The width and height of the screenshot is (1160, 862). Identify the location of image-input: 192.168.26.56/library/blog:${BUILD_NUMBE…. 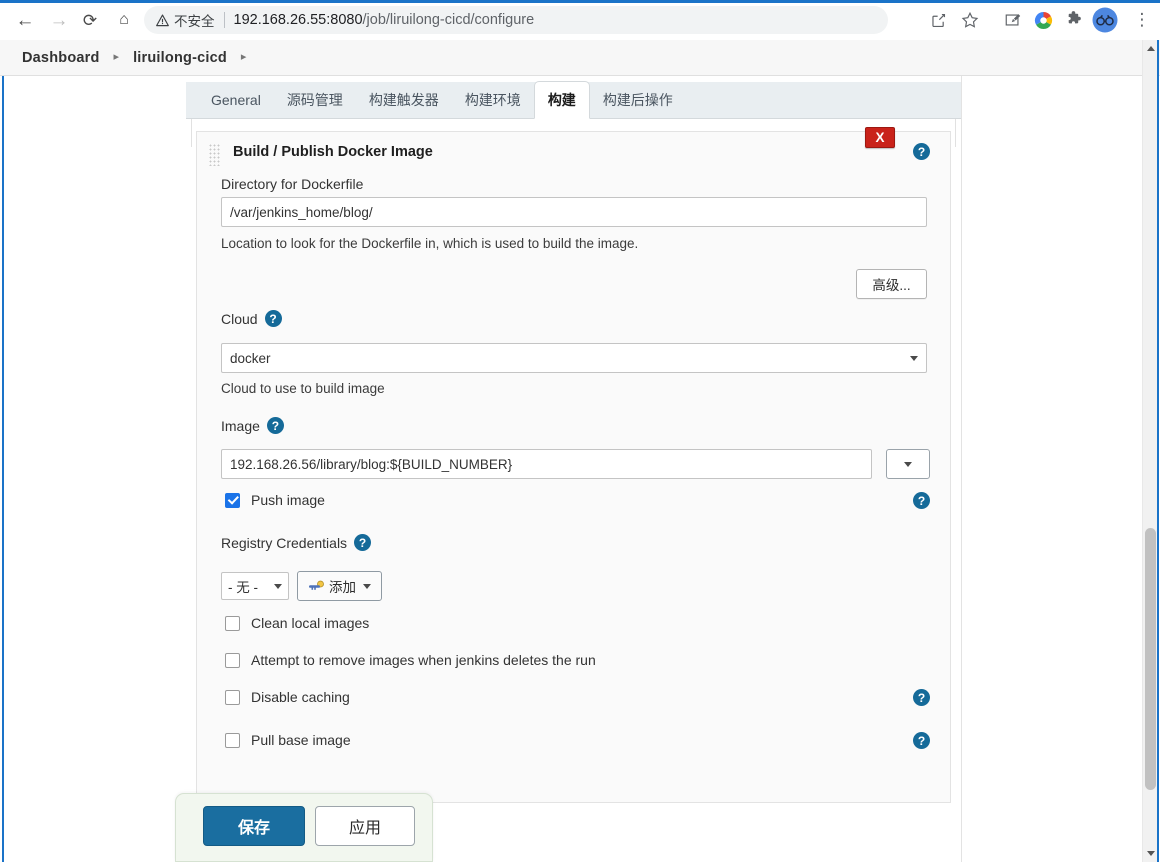
(546, 464).